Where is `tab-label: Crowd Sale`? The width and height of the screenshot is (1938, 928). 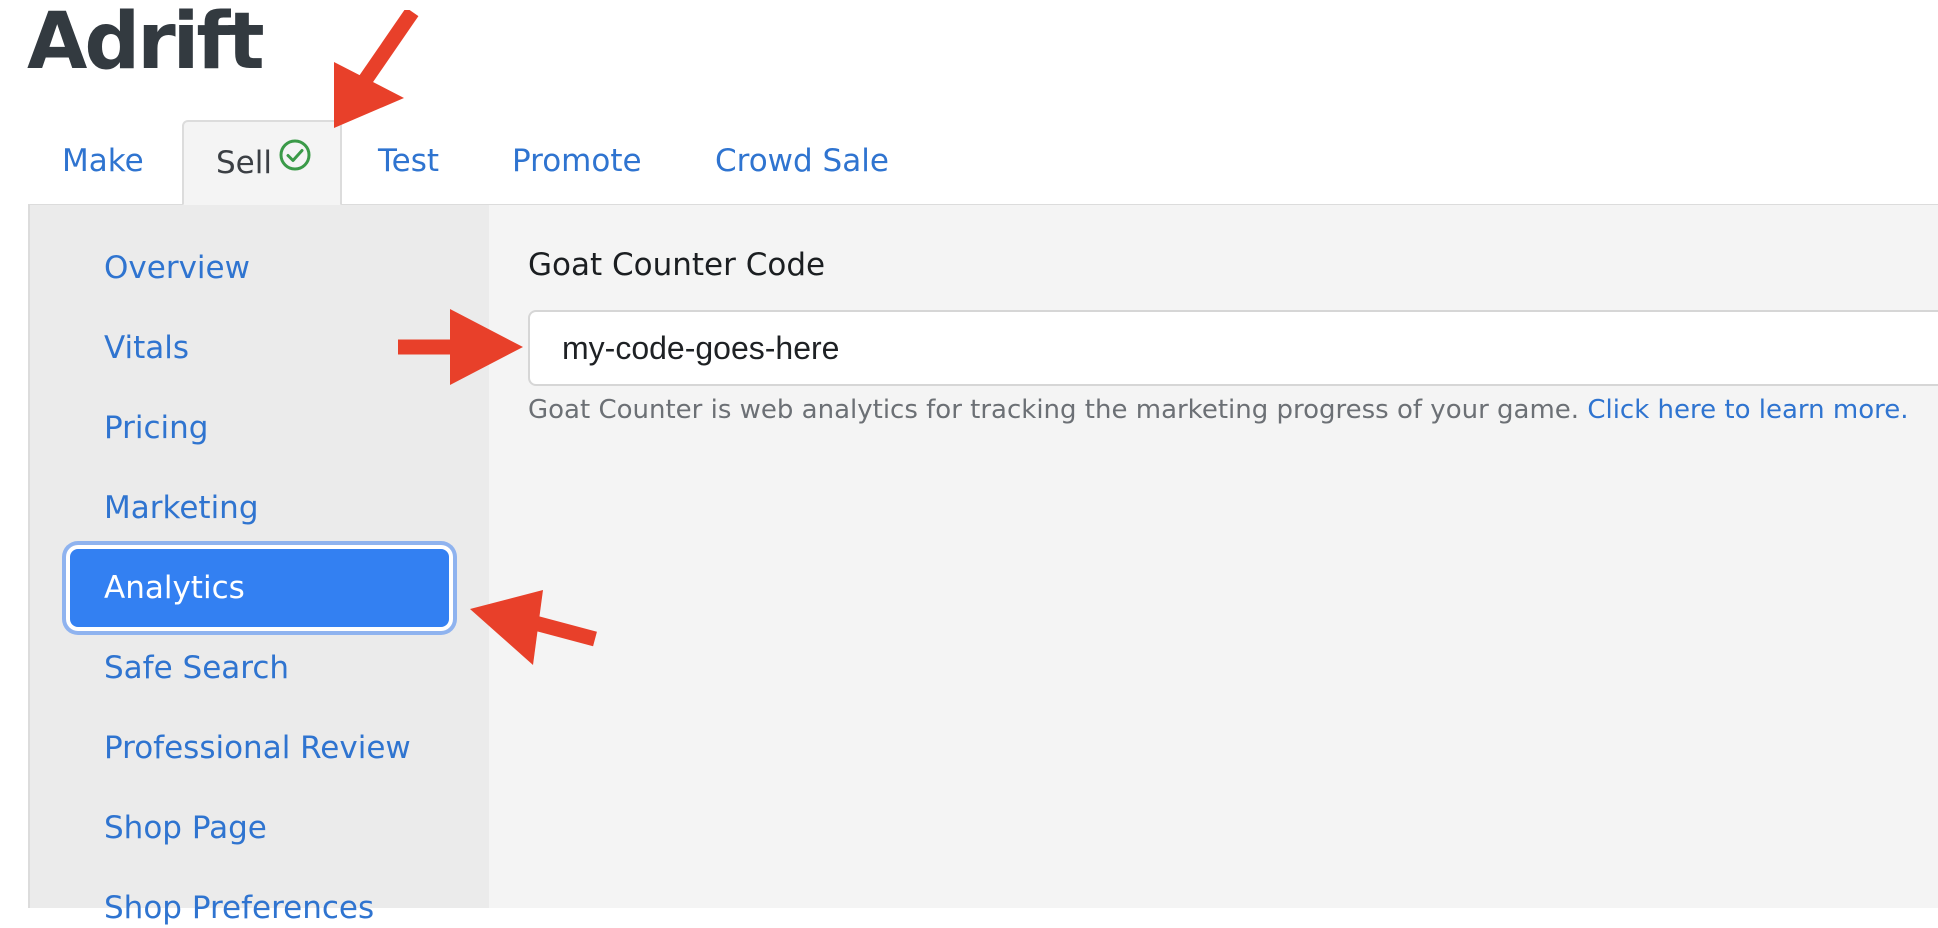 tab-label: Crowd Sale is located at coordinates (802, 161).